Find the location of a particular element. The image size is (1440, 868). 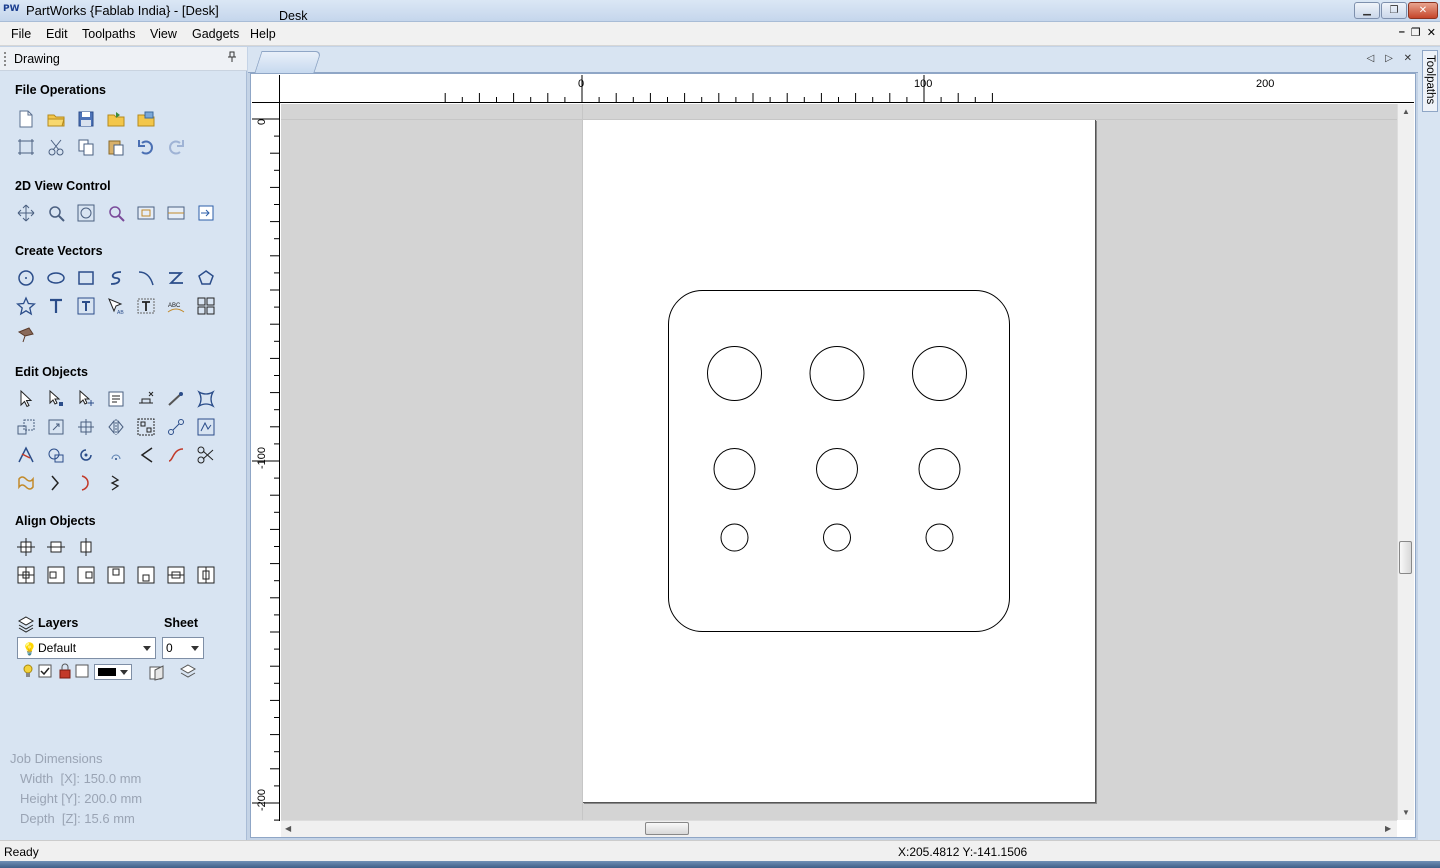

horizontal-scroll-thumb is located at coordinates (667, 828).